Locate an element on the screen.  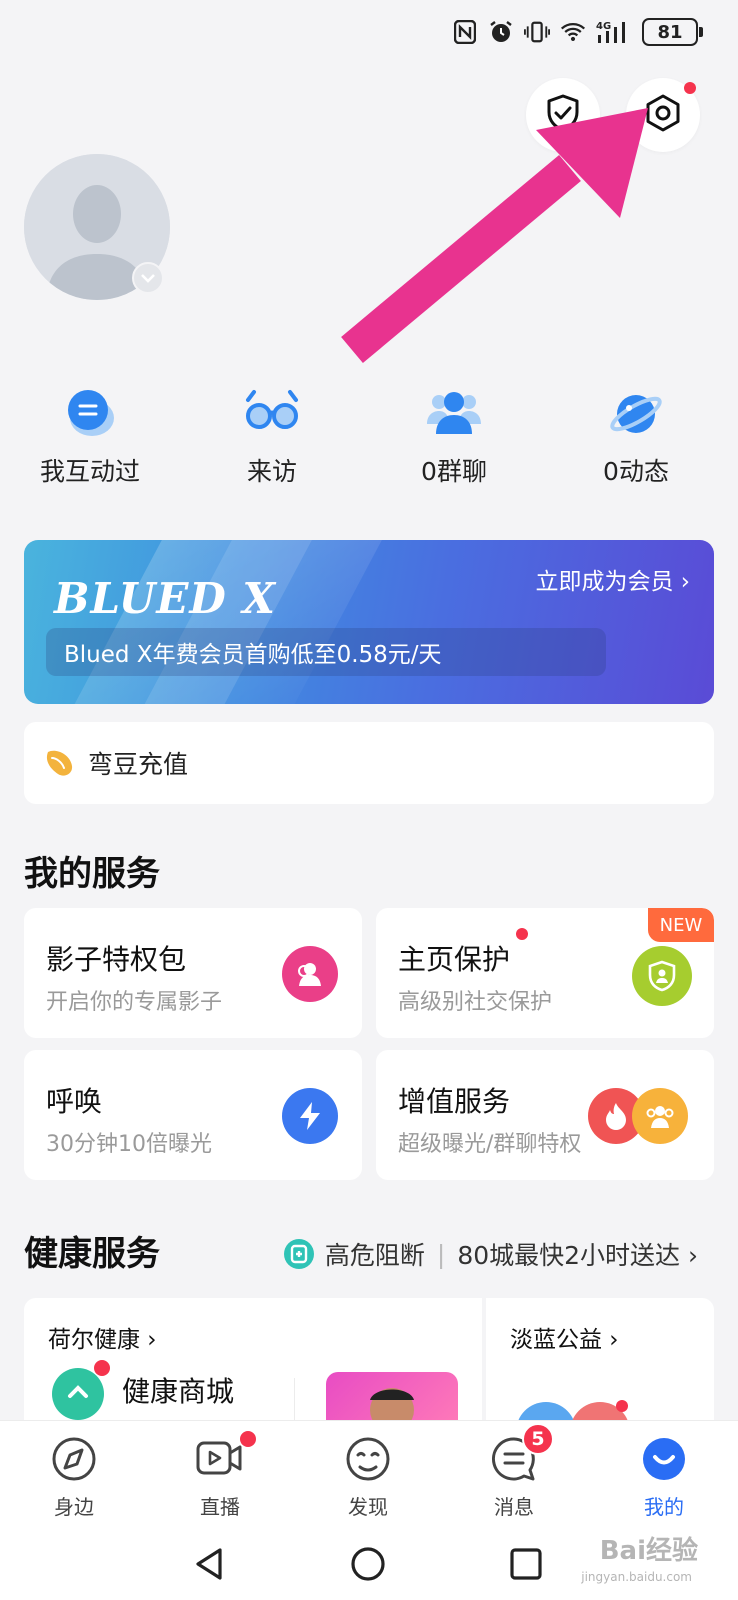
service-value-added: 增值服务 超级曝光/群聊特权 is located at coordinates (545, 1115).